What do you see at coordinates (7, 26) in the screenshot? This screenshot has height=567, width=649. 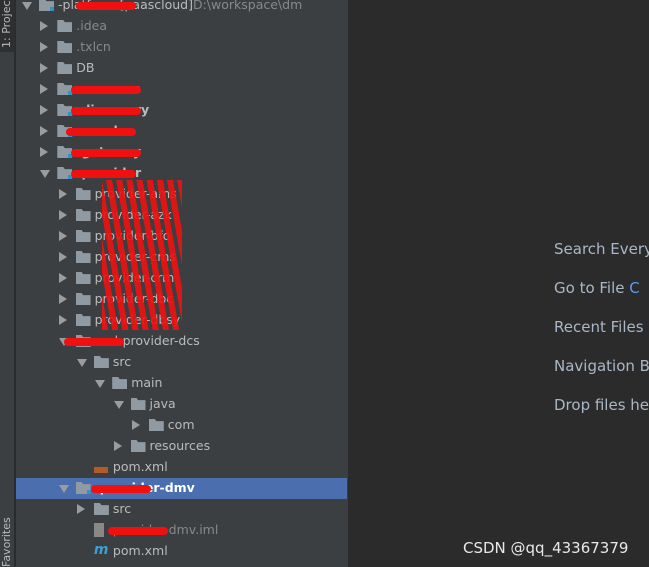 I see `tab-project: 1: Project` at bounding box center [7, 26].